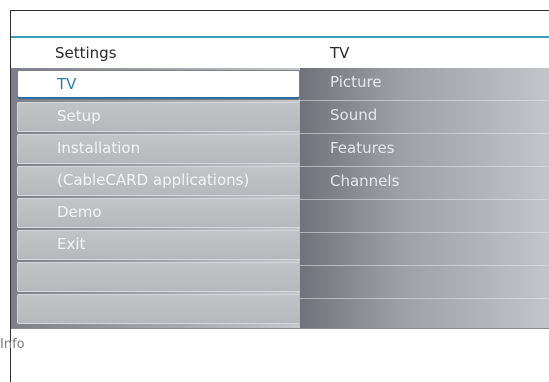  What do you see at coordinates (280, 23) in the screenshot?
I see `top-strip` at bounding box center [280, 23].